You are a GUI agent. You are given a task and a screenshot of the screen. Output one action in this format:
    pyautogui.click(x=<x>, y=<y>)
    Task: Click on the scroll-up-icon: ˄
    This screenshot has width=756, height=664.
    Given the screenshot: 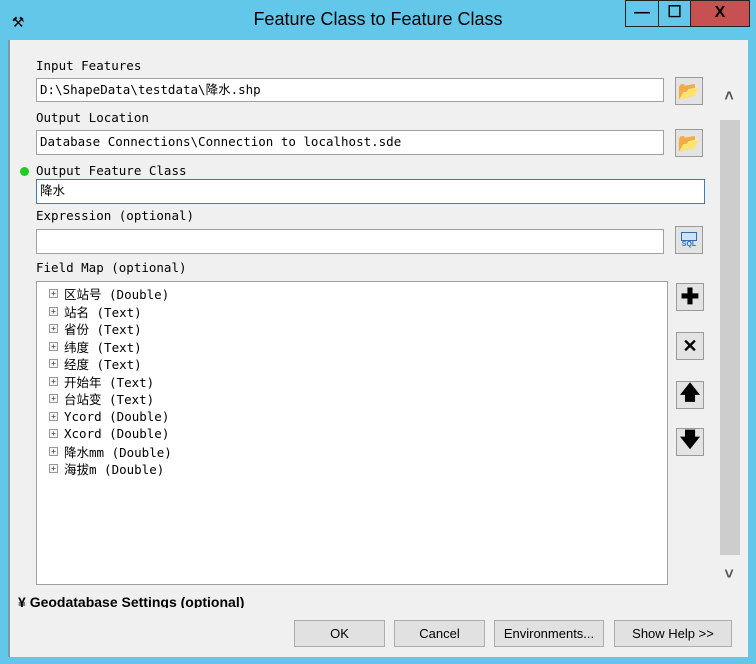 What is the action you would take?
    pyautogui.click(x=729, y=98)
    